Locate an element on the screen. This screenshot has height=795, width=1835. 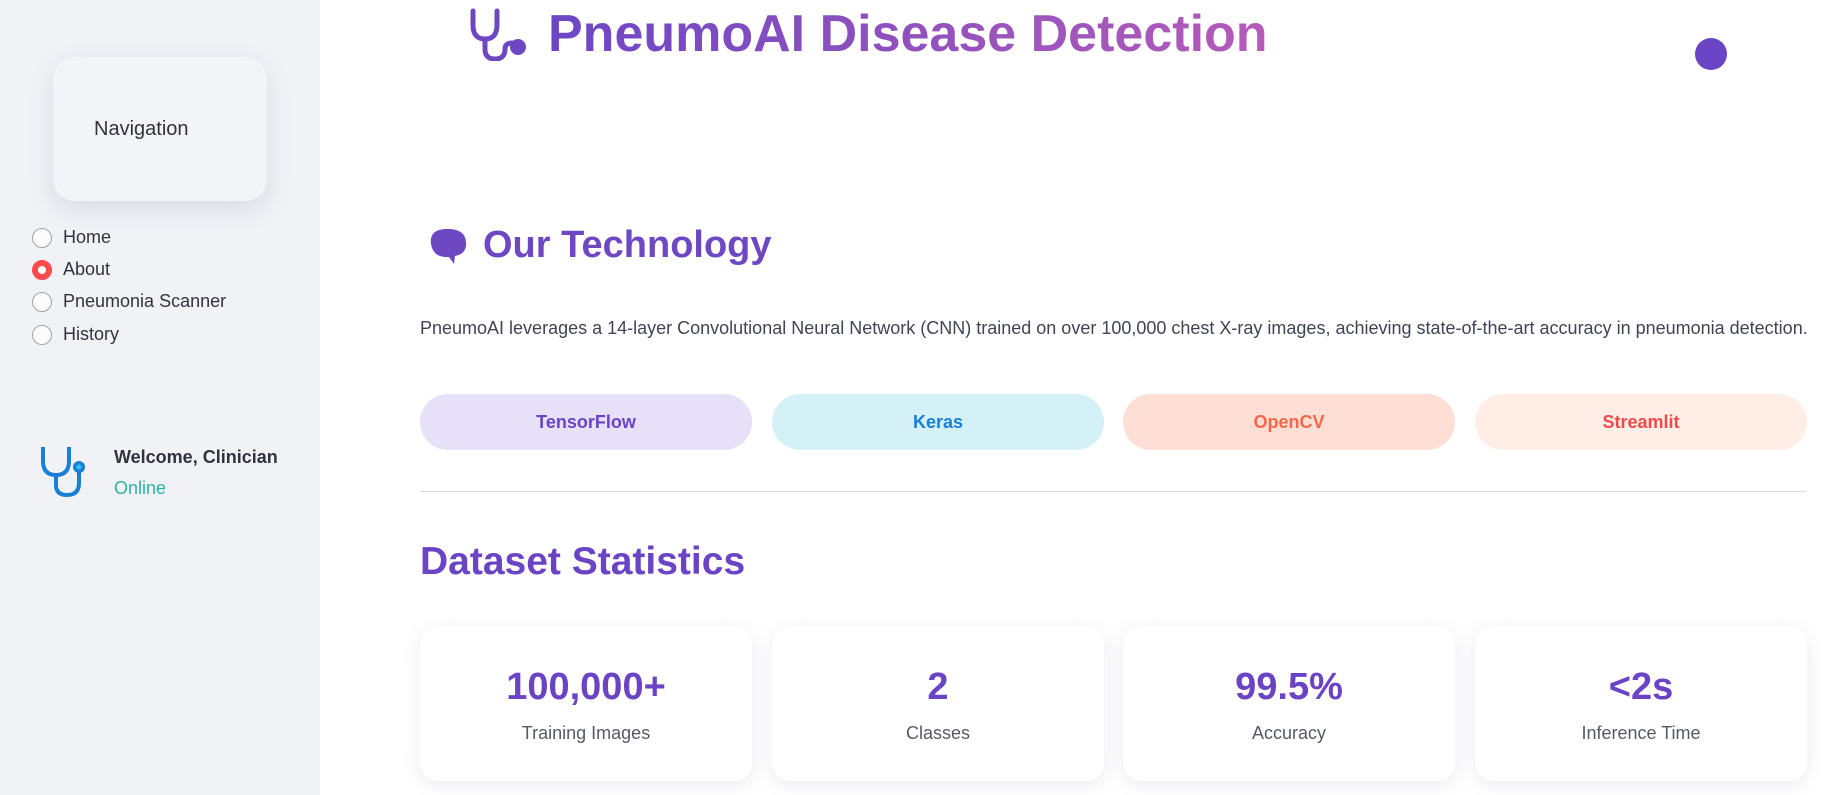
stat-card-inference-time: <2s Inference Time is located at coordinates (1641, 703).